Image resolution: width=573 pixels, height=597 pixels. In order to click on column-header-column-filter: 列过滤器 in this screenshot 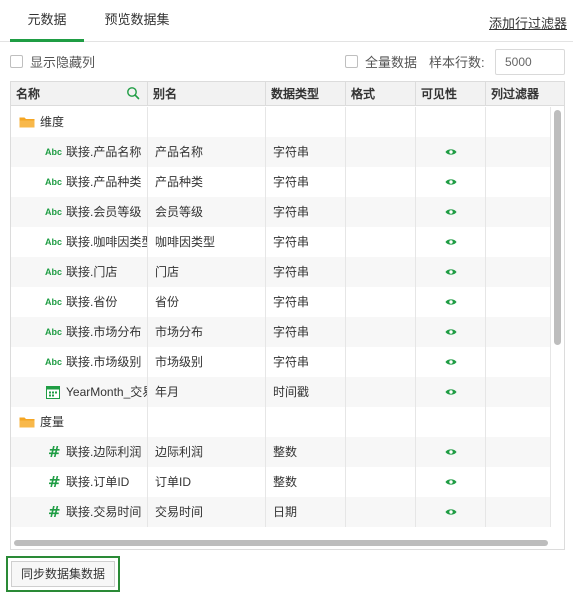, I will do `click(525, 94)`.